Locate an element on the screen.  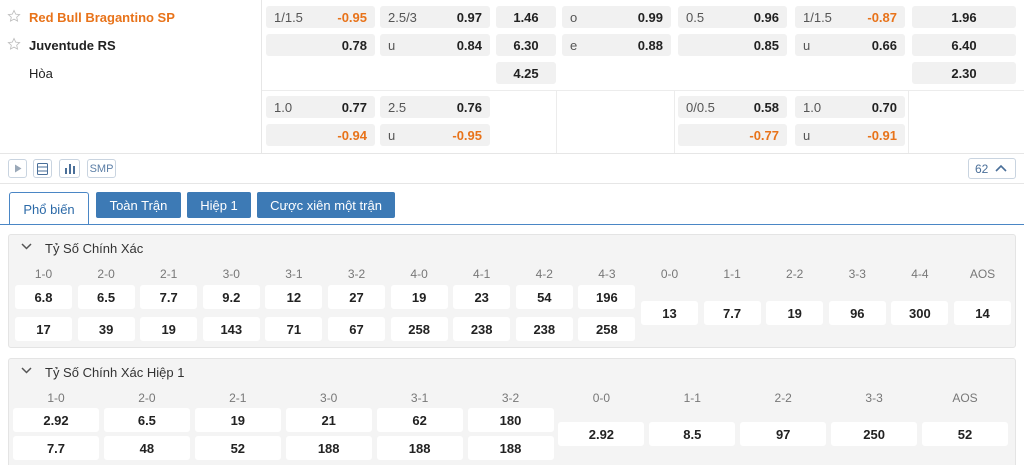
score-odds-draw: 52 is located at coordinates (965, 434).